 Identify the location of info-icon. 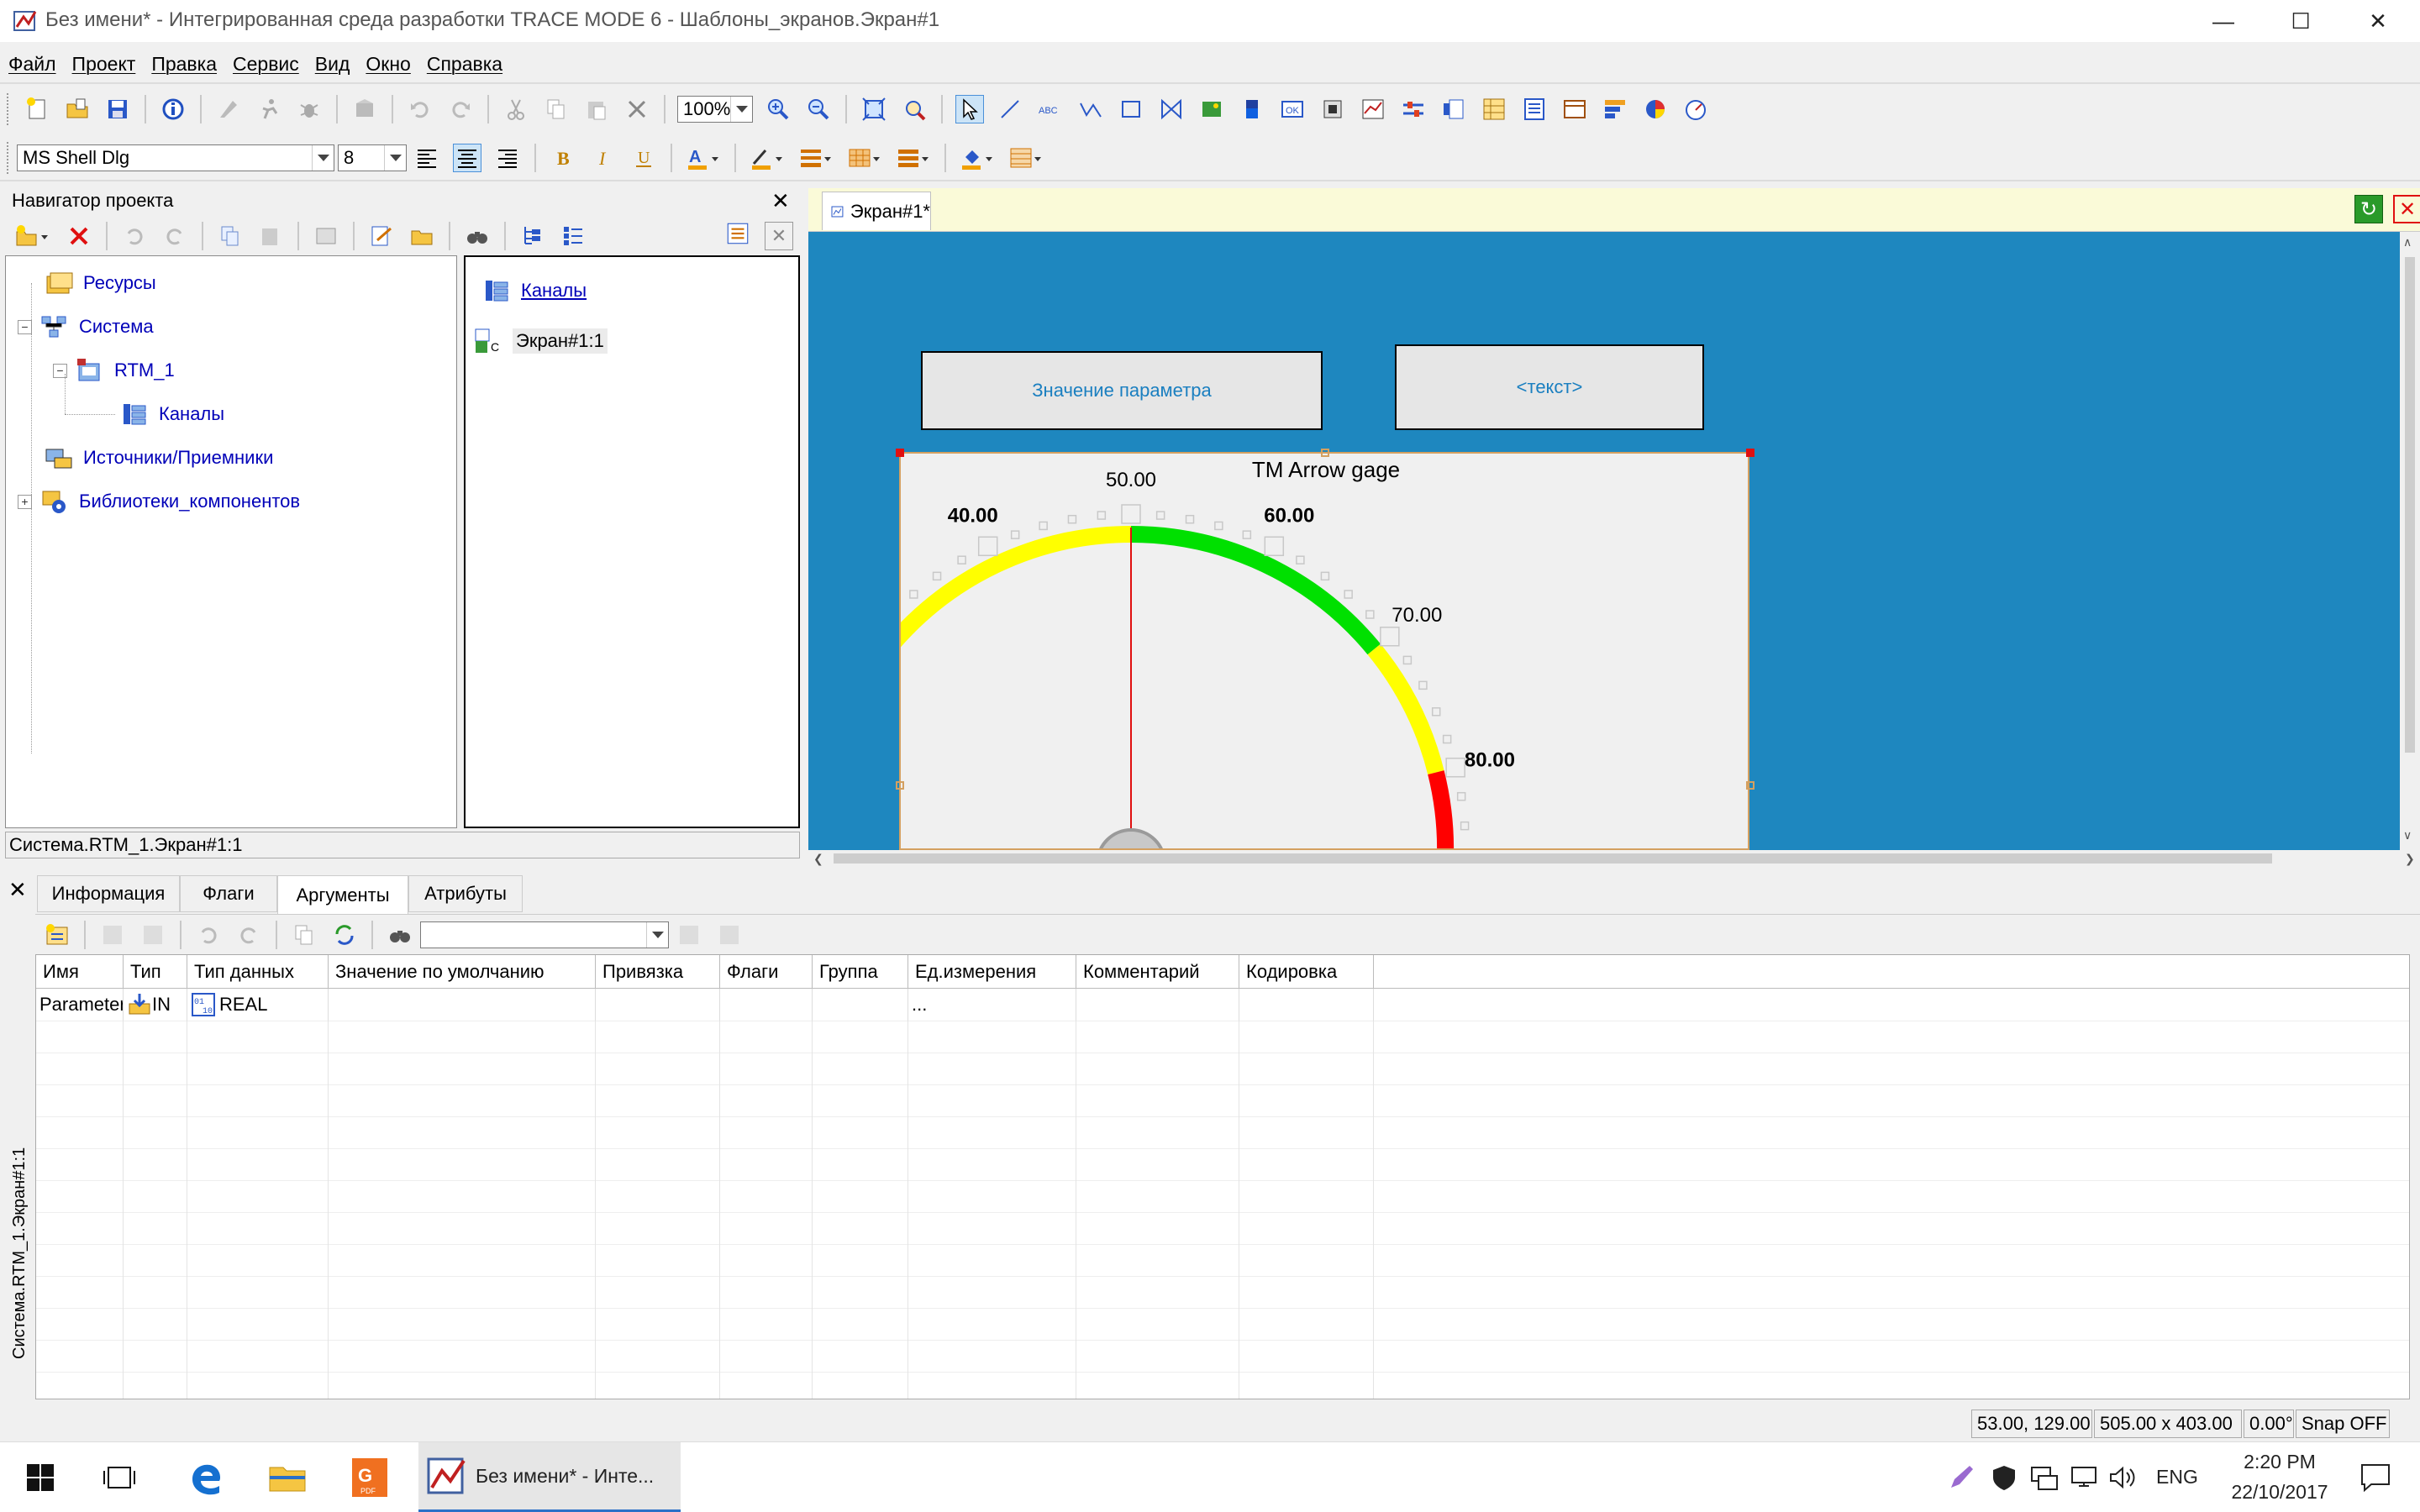
(173, 109).